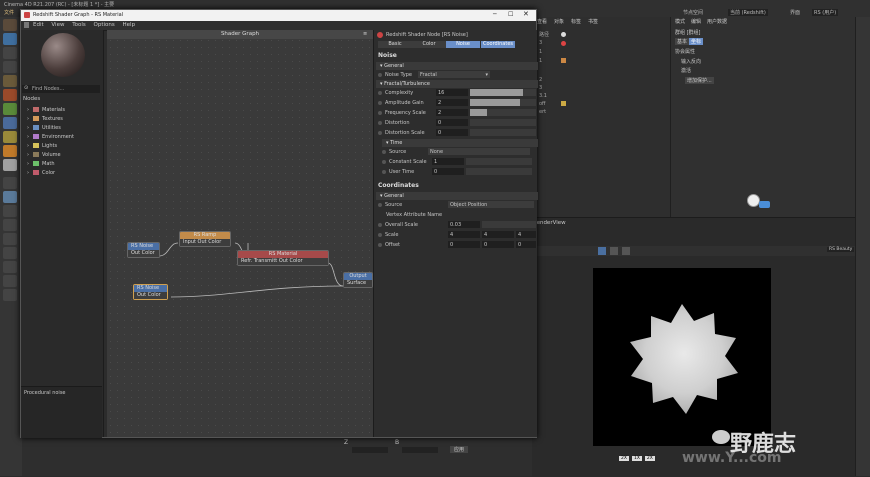 Image resolution: width=870 pixels, height=477 pixels. What do you see at coordinates (57, 25) in the screenshot?
I see `menu-view: View` at bounding box center [57, 25].